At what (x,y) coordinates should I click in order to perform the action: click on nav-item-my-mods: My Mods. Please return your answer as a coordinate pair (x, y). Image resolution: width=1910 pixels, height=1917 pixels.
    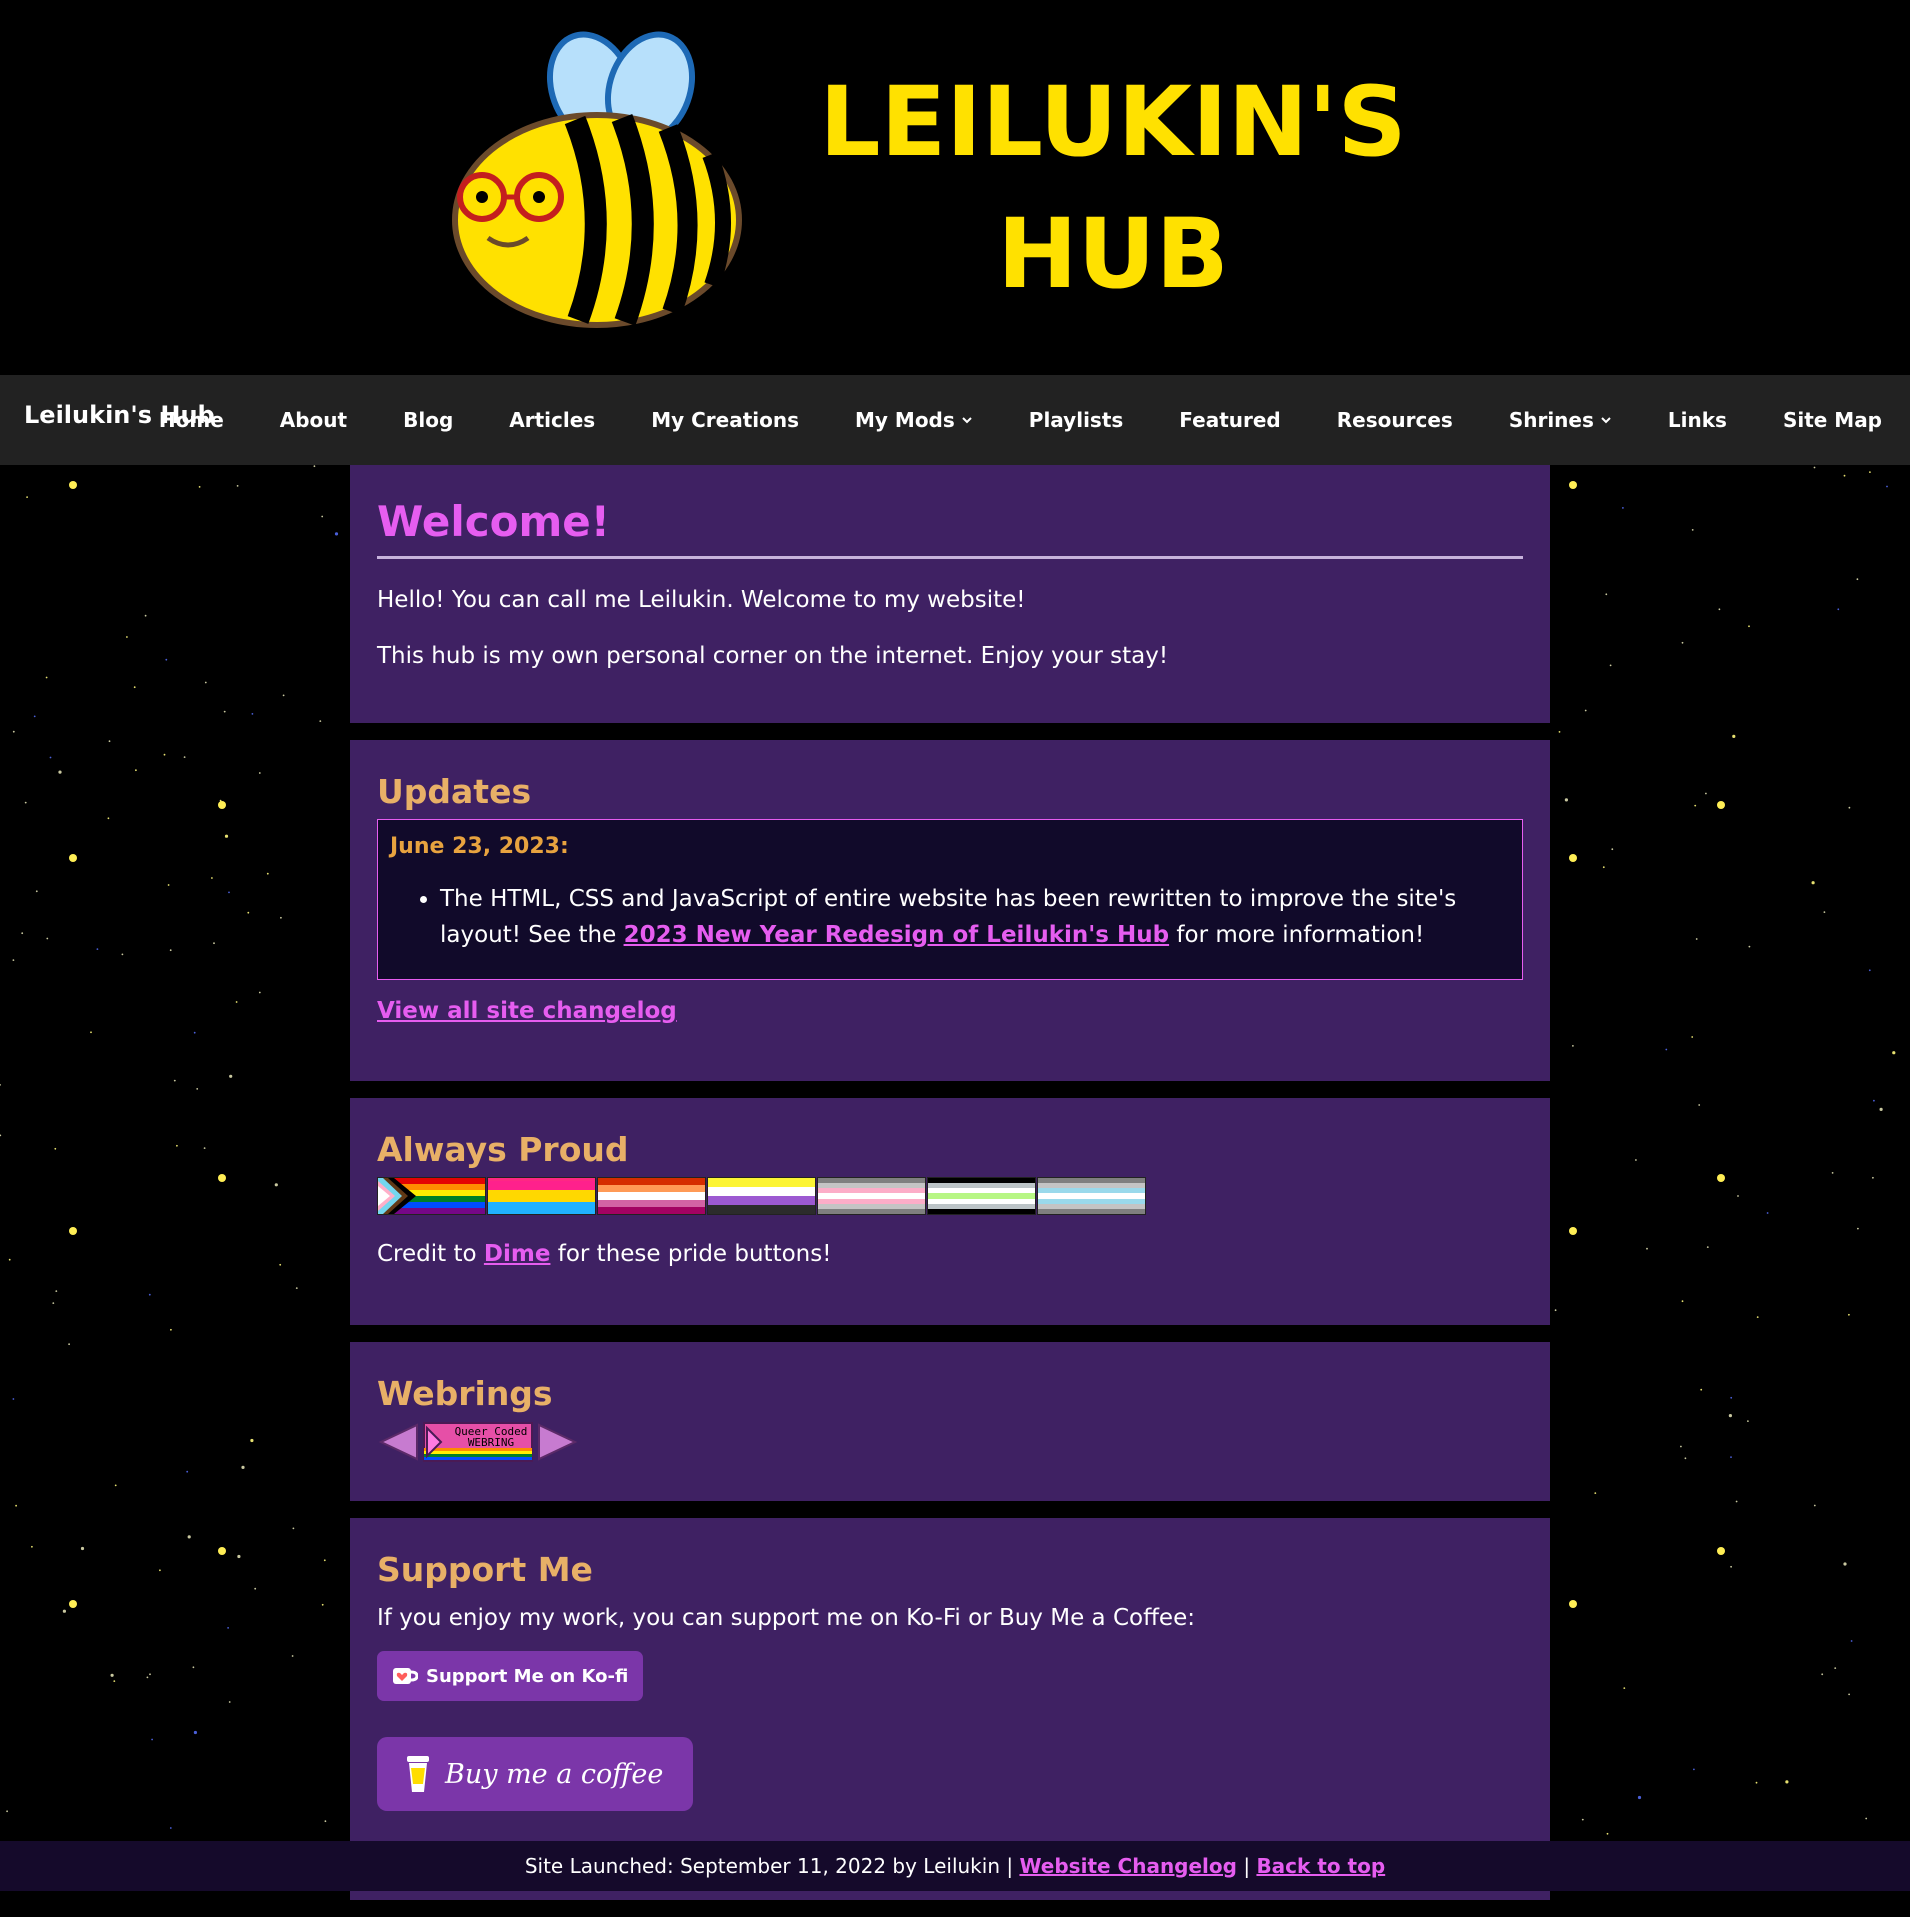
    Looking at the image, I should click on (914, 420).